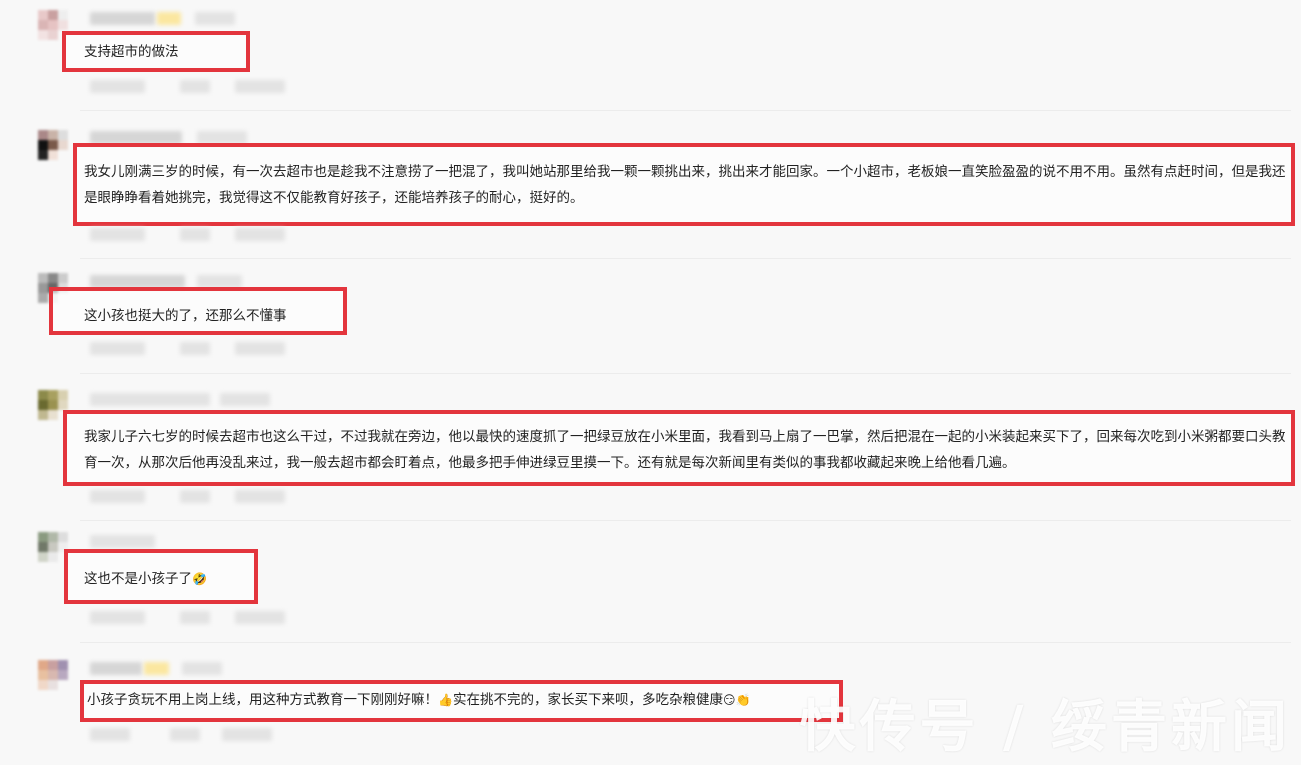 This screenshot has height=765, width=1301. What do you see at coordinates (736, 700) in the screenshot?
I see `smirk-clap-emoji-icon: 😏👏` at bounding box center [736, 700].